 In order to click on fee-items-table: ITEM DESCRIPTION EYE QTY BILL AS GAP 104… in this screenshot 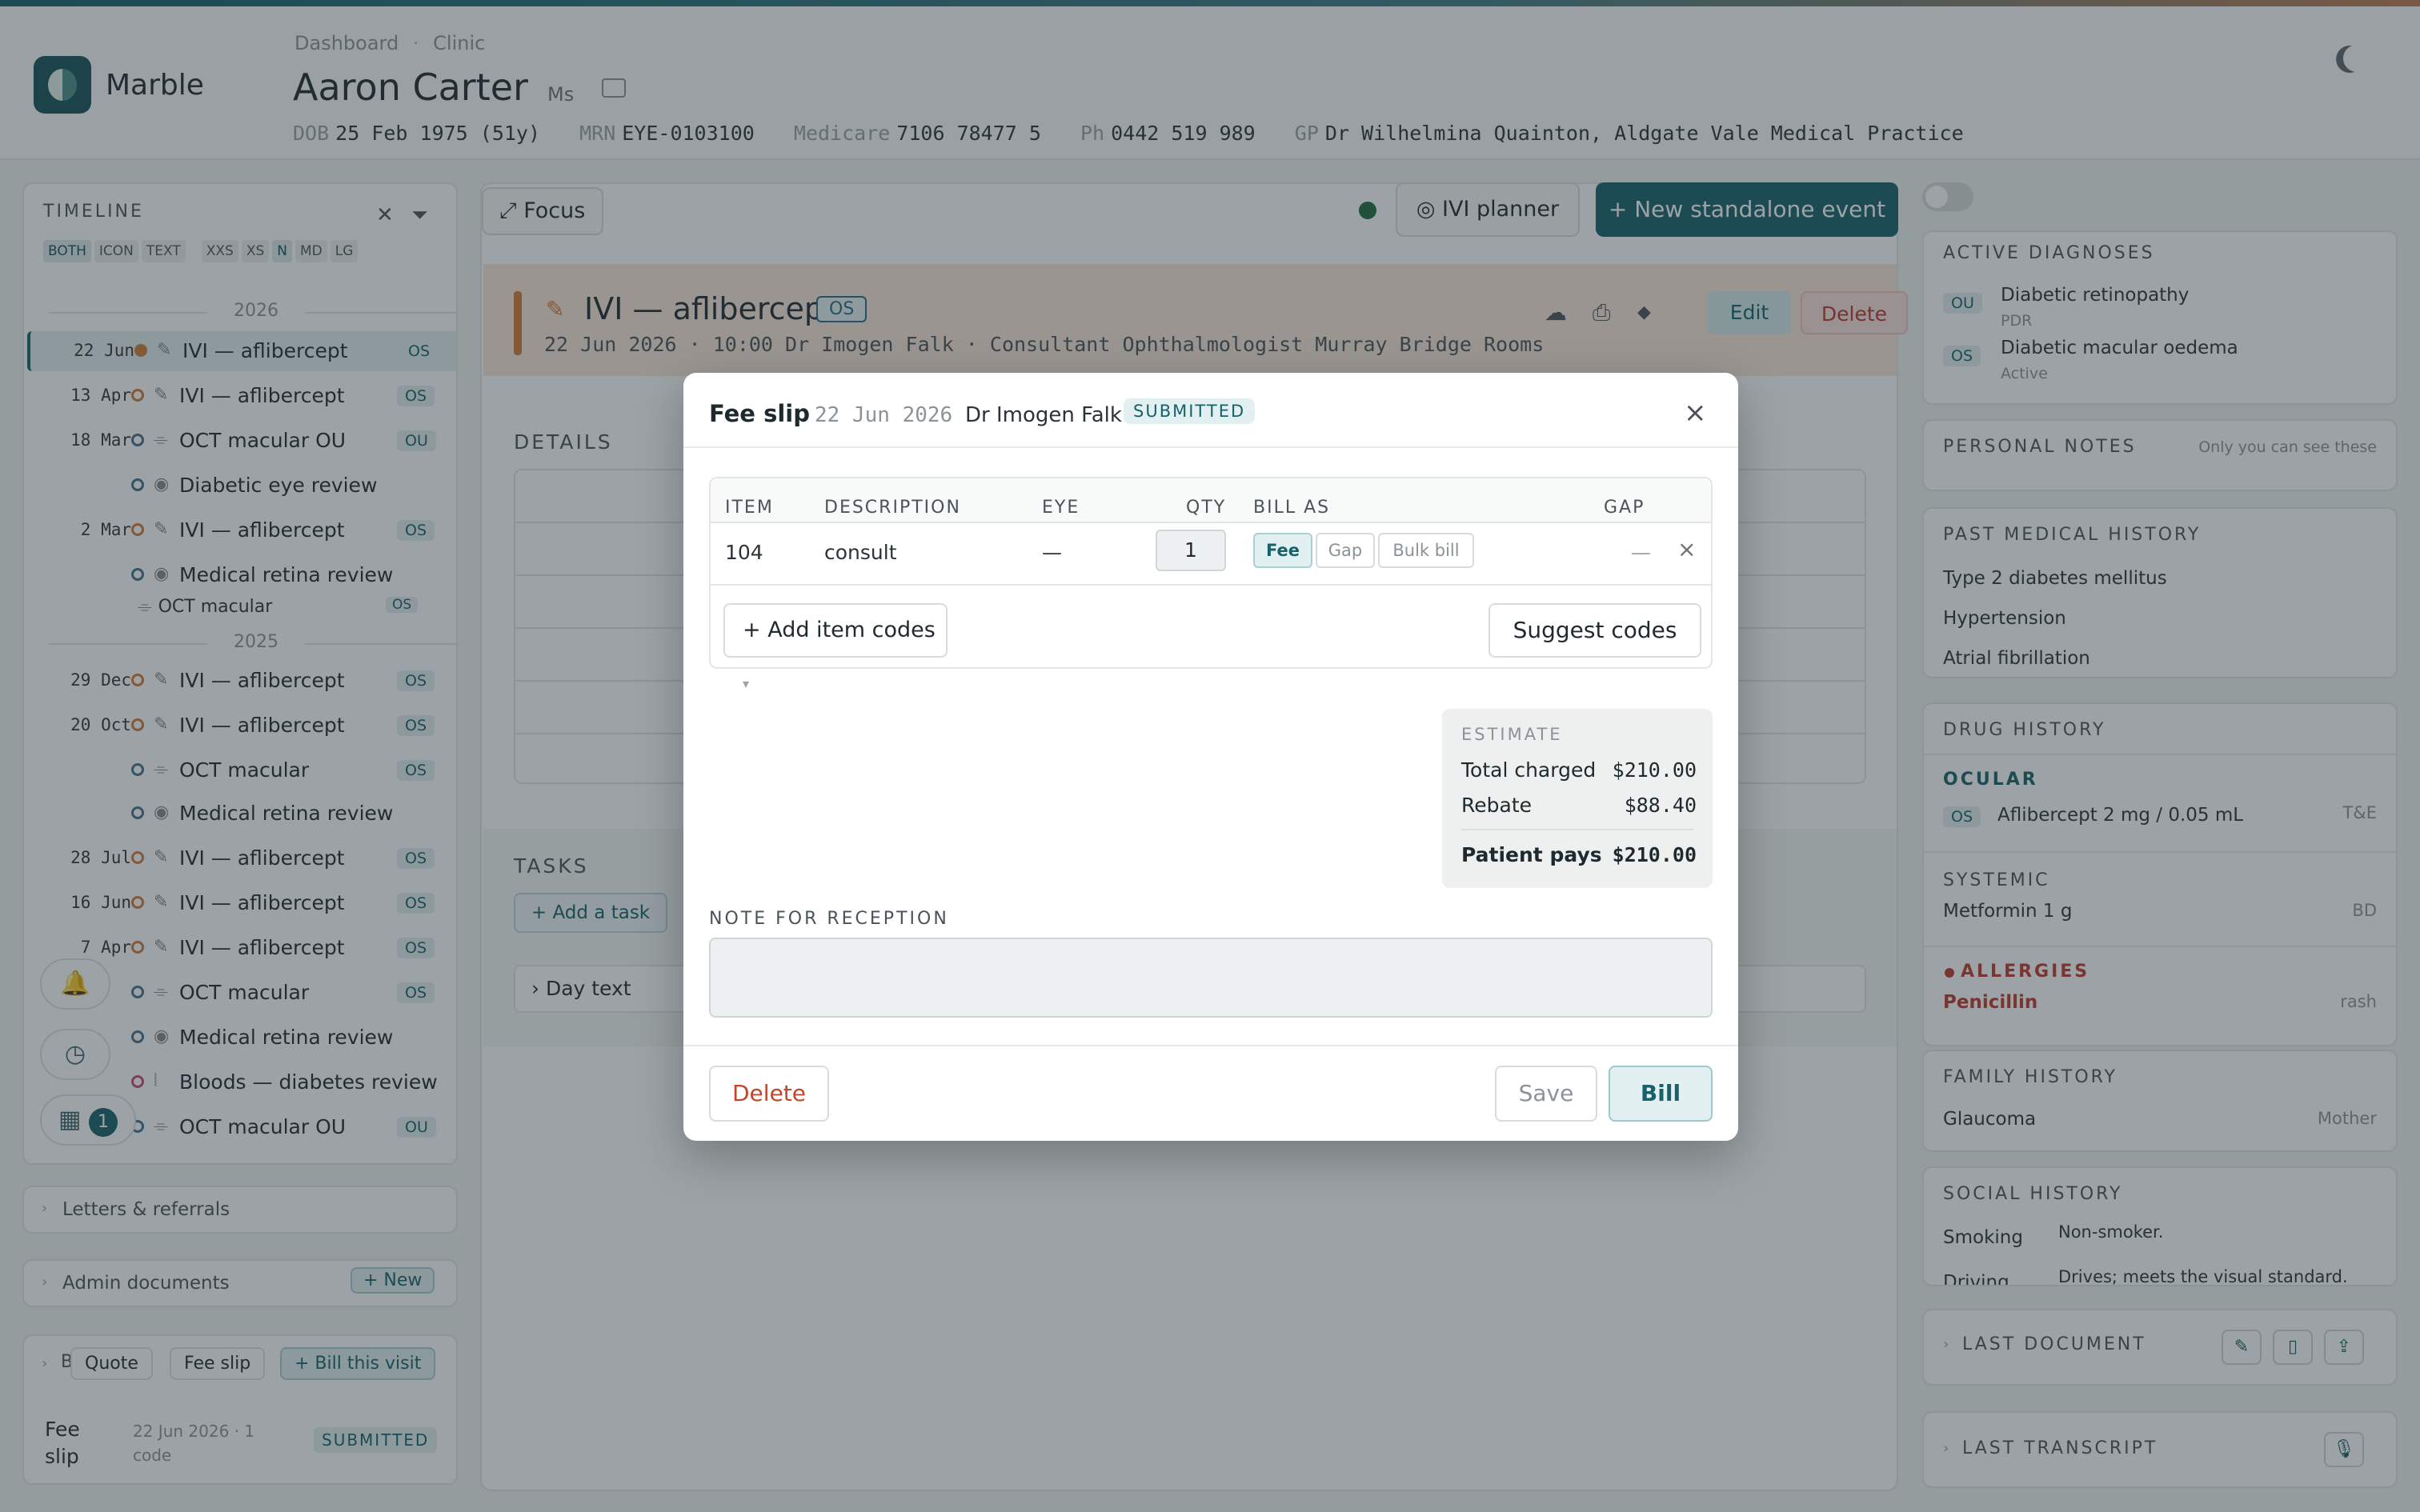, I will do `click(1211, 584)`.